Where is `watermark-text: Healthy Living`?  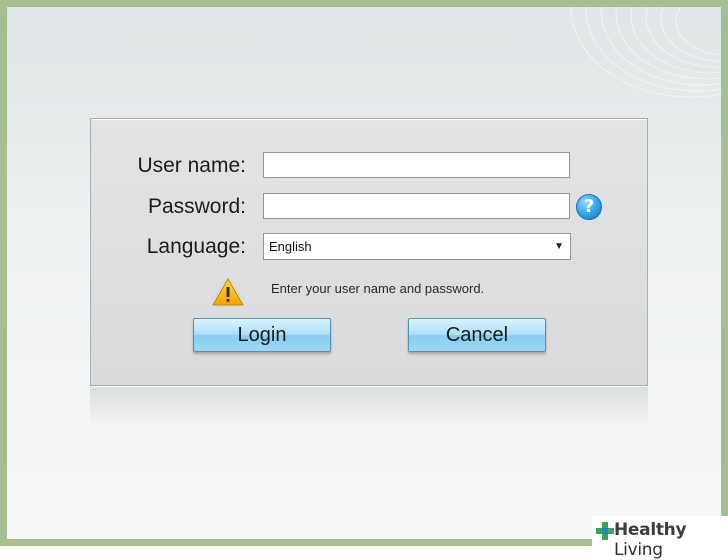
watermark-text: Healthy Living is located at coordinates (650, 540).